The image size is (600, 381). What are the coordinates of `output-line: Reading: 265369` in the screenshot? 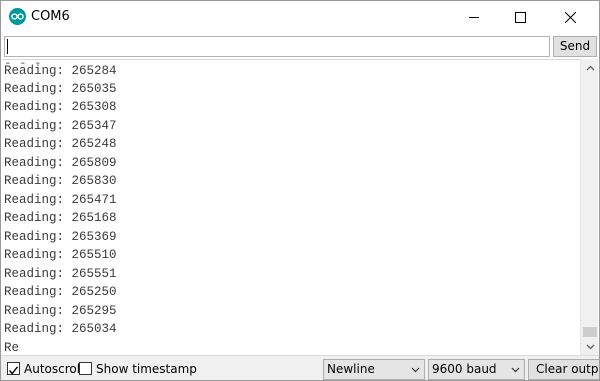 It's located at (60, 237).